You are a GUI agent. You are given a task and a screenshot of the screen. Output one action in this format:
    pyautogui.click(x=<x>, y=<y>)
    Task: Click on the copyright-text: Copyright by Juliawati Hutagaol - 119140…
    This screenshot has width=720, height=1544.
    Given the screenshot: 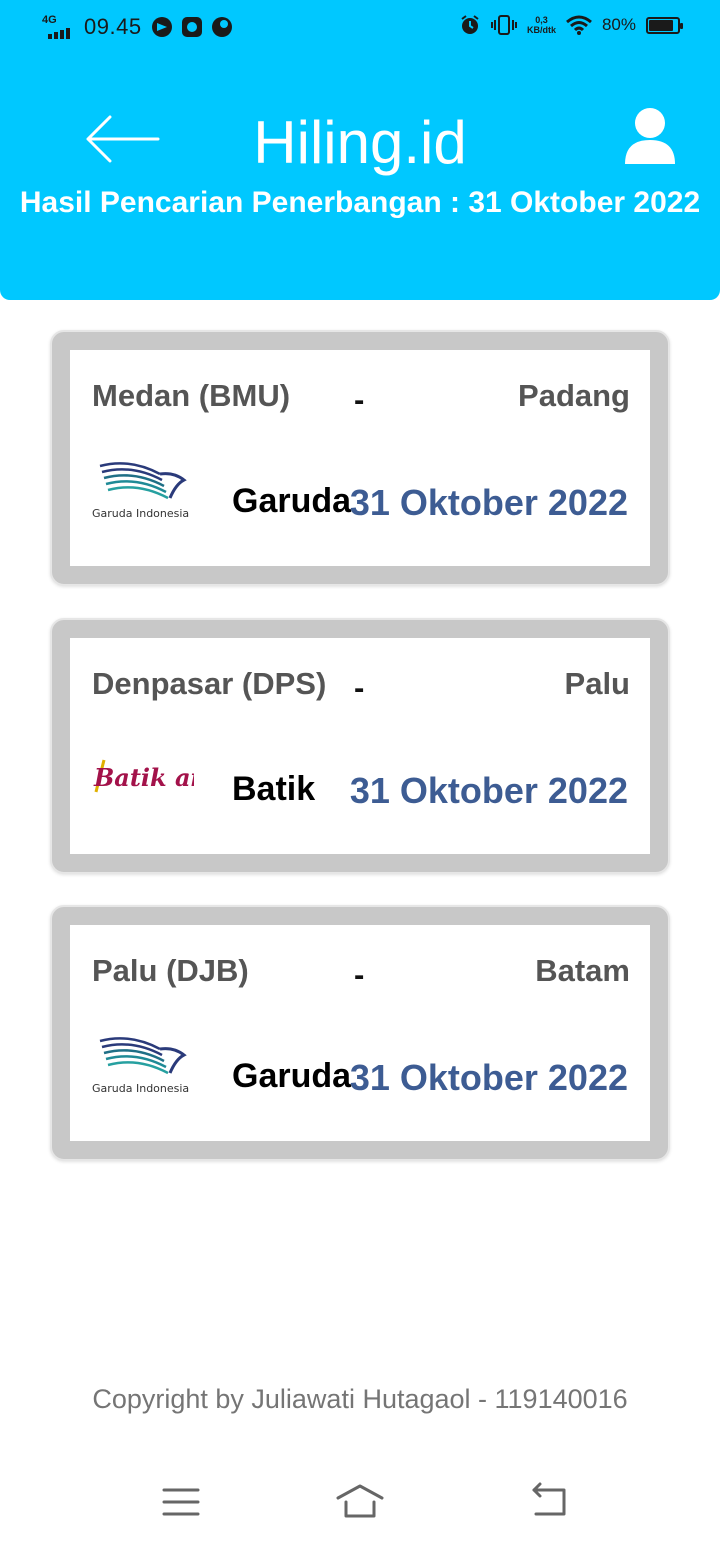 What is the action you would take?
    pyautogui.click(x=360, y=1399)
    